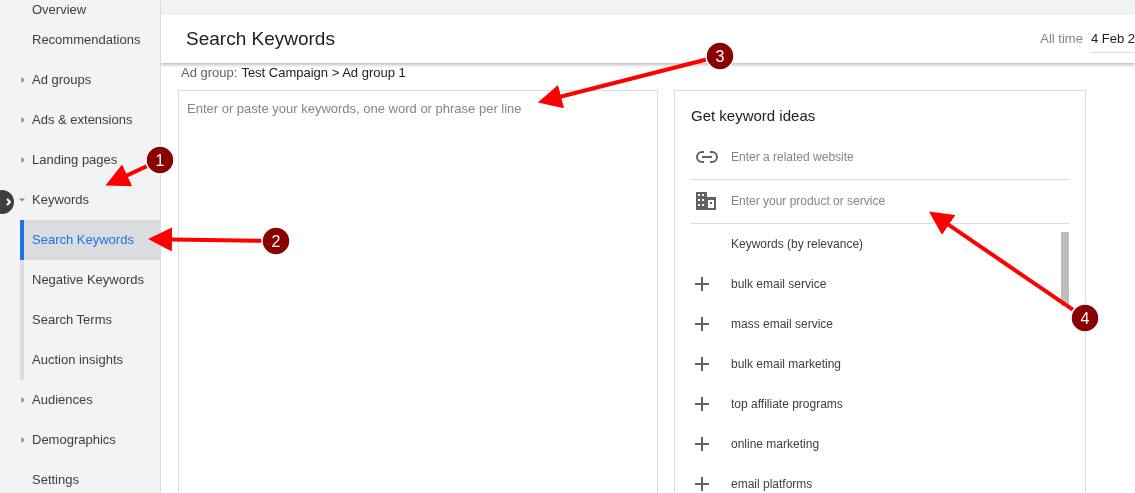 The height and width of the screenshot is (493, 1135). I want to click on nav-subitem: Auction insights, so click(90, 360).